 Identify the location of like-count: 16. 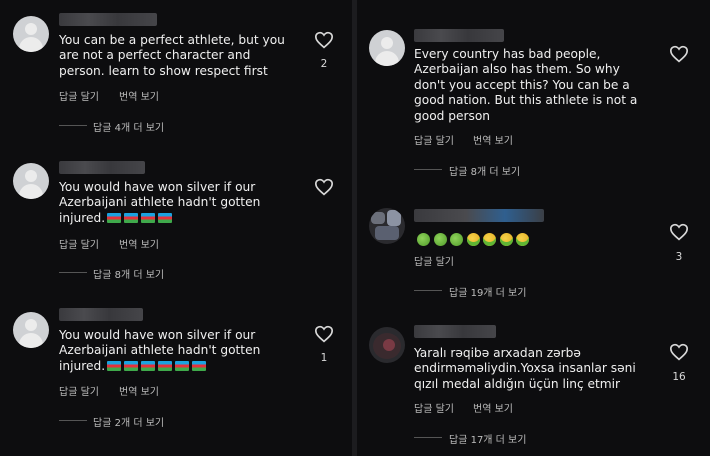
(679, 377).